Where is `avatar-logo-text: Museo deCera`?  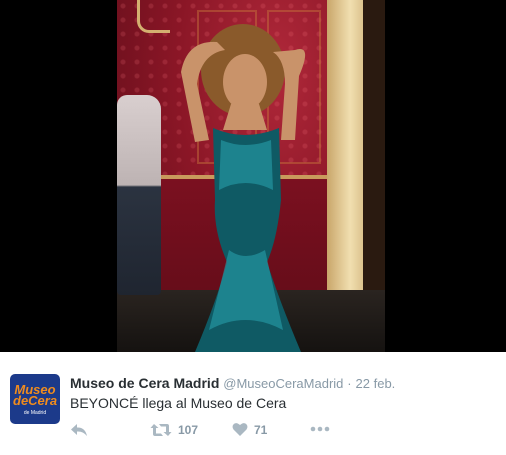
avatar-logo-text: Museo deCera is located at coordinates (35, 395).